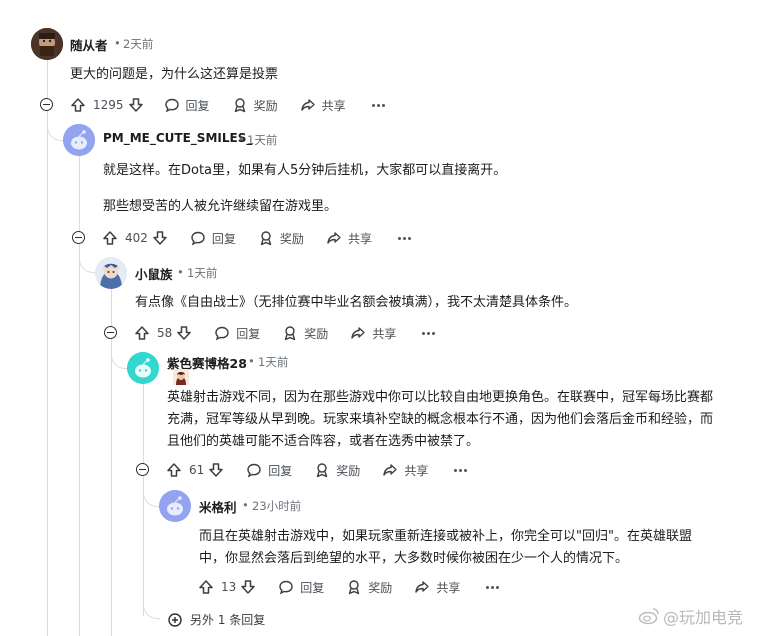 The height and width of the screenshot is (636, 766). What do you see at coordinates (218, 506) in the screenshot?
I see `comment-author: 米格利` at bounding box center [218, 506].